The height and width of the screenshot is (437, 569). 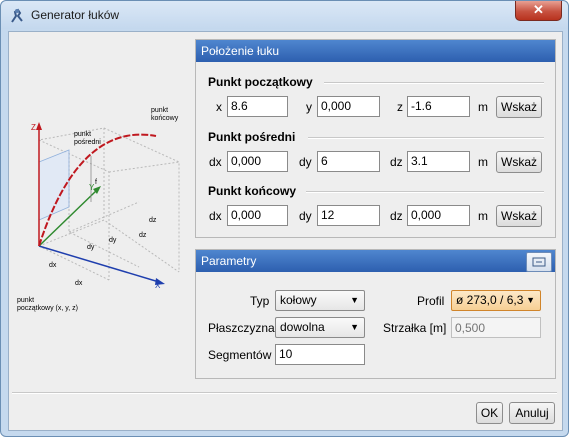 I want to click on footer-separator, so click(x=284, y=393).